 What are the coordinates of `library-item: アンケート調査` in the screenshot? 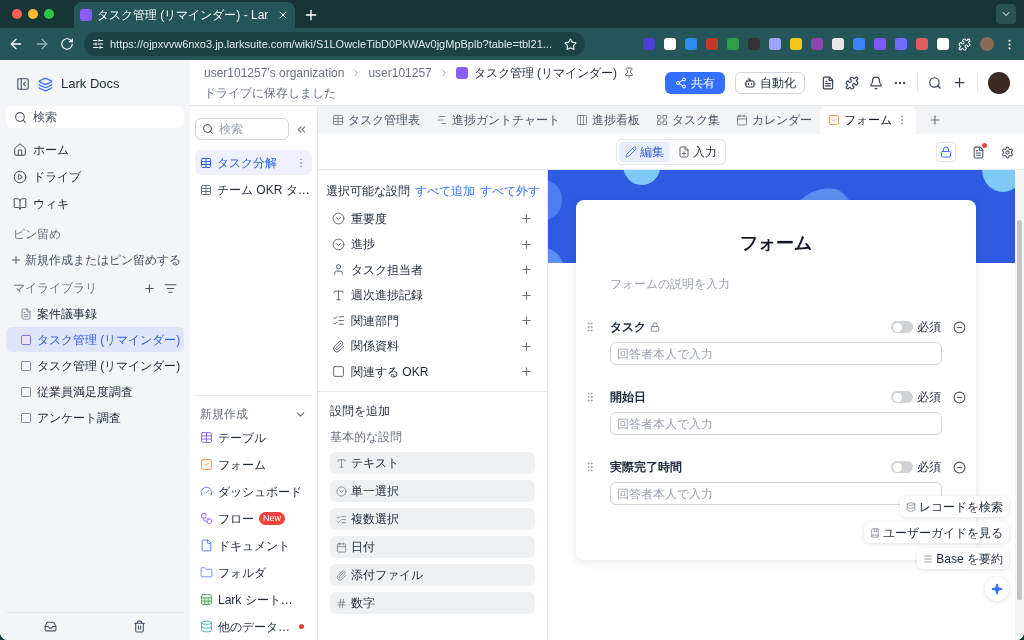 It's located at (95, 417).